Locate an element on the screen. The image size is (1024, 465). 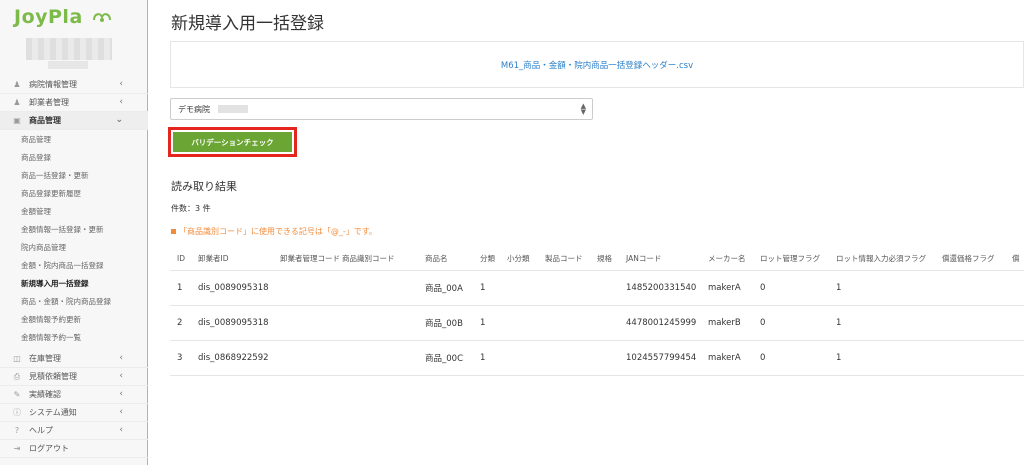
sidebar-item-estimate: ⎙ 見積依頼管理 ‹ is located at coordinates (74, 377).